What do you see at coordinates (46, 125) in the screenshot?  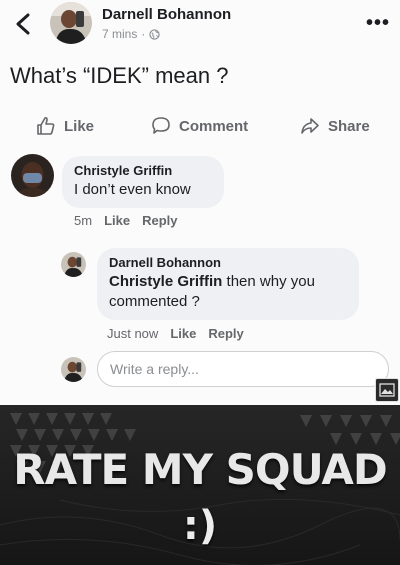 I see `thumbs-up-icon` at bounding box center [46, 125].